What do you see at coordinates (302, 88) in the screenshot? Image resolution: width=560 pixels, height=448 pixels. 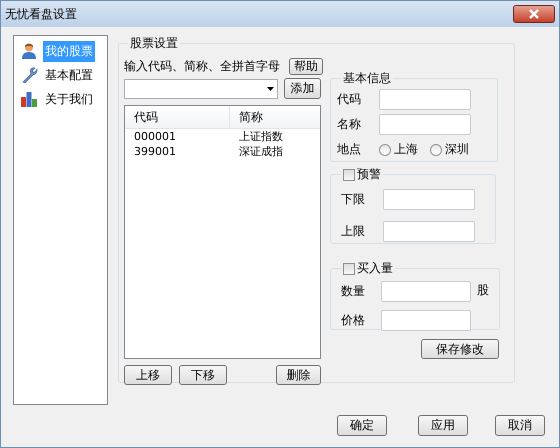 I see `add-button: 添加` at bounding box center [302, 88].